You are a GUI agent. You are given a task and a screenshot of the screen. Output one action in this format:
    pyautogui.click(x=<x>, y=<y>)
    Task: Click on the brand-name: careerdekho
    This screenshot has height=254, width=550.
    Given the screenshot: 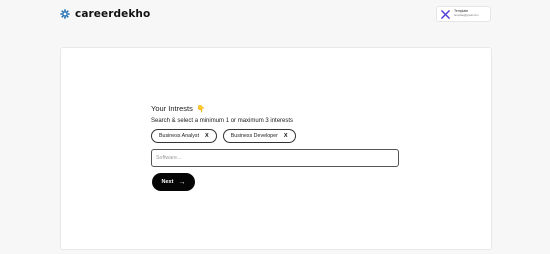 What is the action you would take?
    pyautogui.click(x=113, y=14)
    